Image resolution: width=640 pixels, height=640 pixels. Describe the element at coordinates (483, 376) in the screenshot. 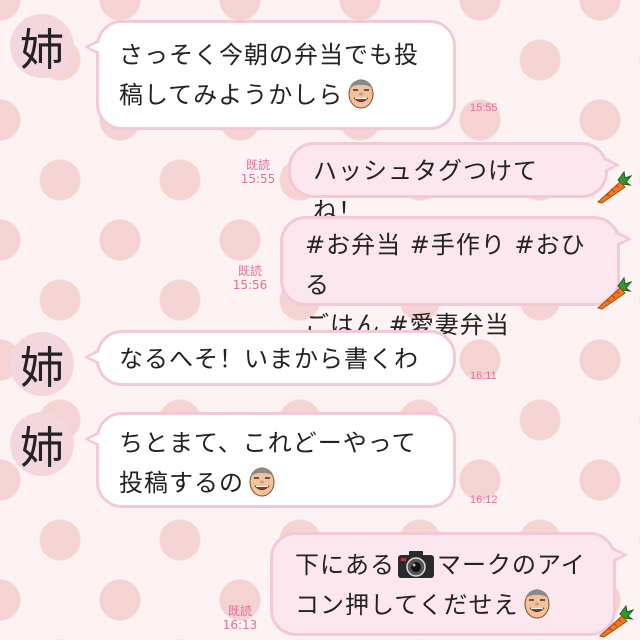

I see `timestamp: 16:11` at that location.